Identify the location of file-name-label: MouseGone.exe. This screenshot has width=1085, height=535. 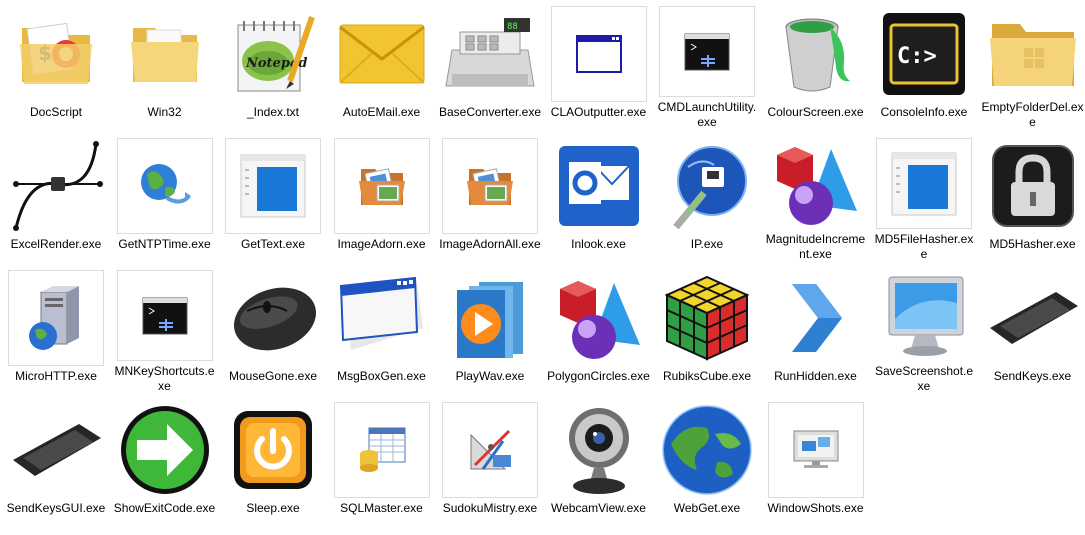
(273, 376).